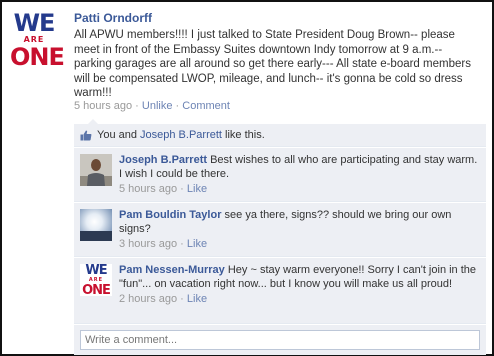 This screenshot has width=494, height=356. I want to click on comment-timestamp: 2 hours ago, so click(148, 299).